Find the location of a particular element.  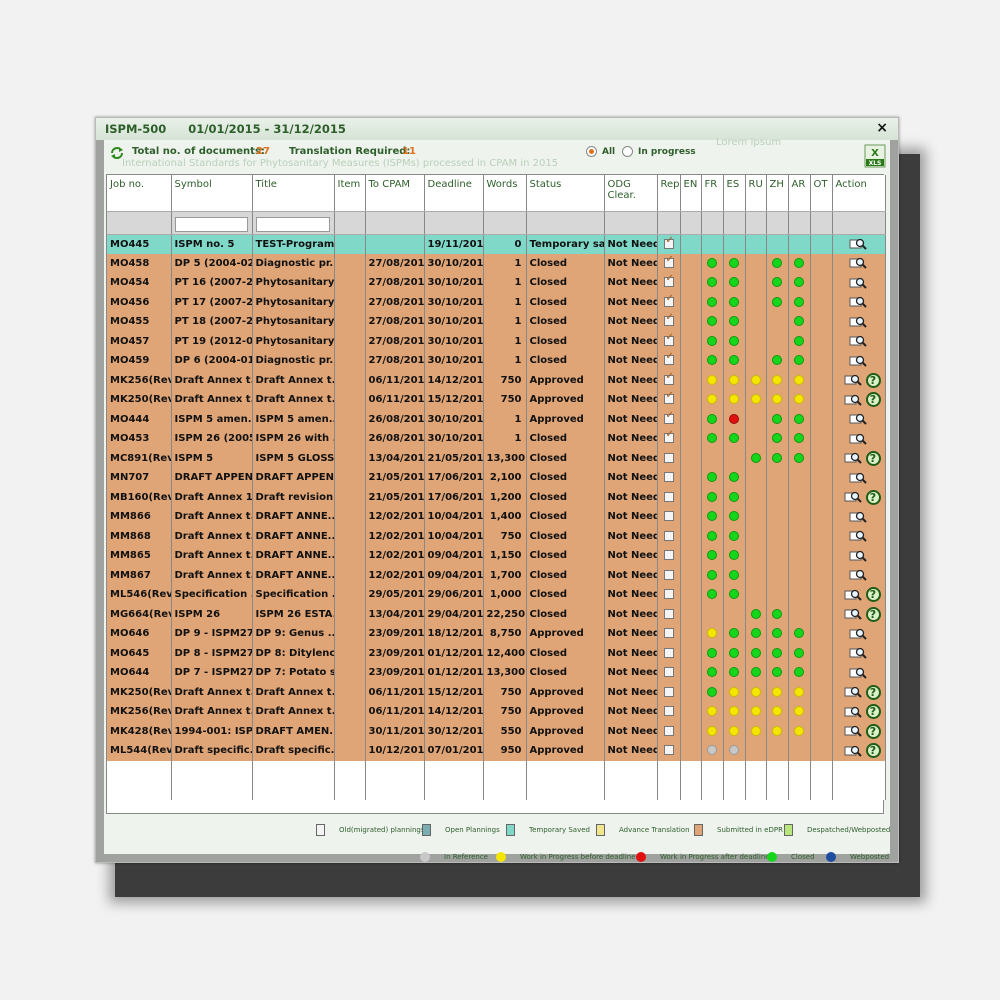

radio-in-progress-indicator is located at coordinates (627, 151).